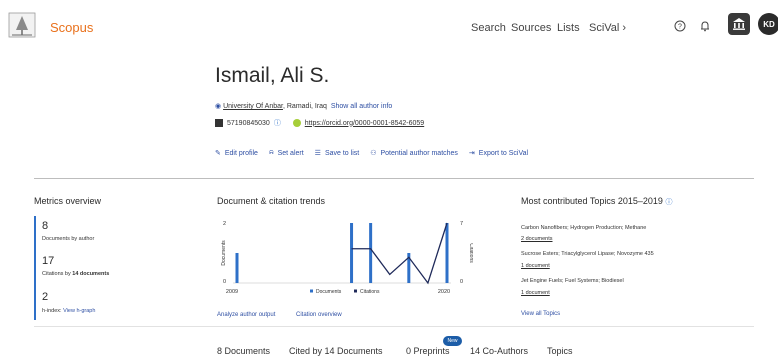 Image resolution: width=778 pixels, height=357 pixels. I want to click on analyze-author-output-link: Analyze author output, so click(246, 315).